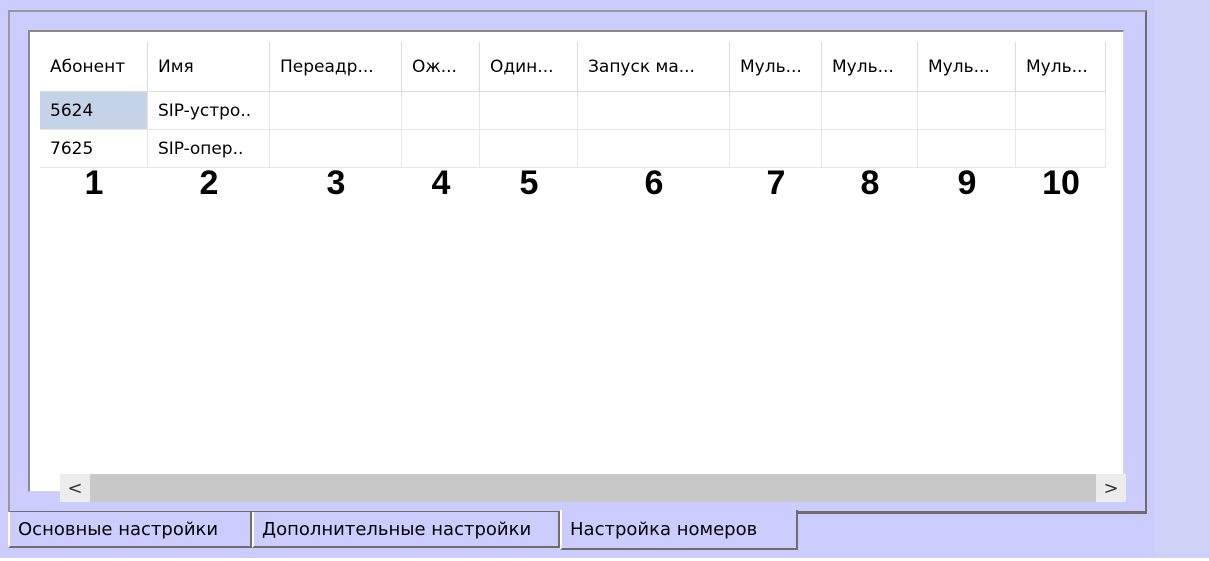 The width and height of the screenshot is (1209, 561). Describe the element at coordinates (94, 67) in the screenshot. I see `column-header: Абонент` at that location.